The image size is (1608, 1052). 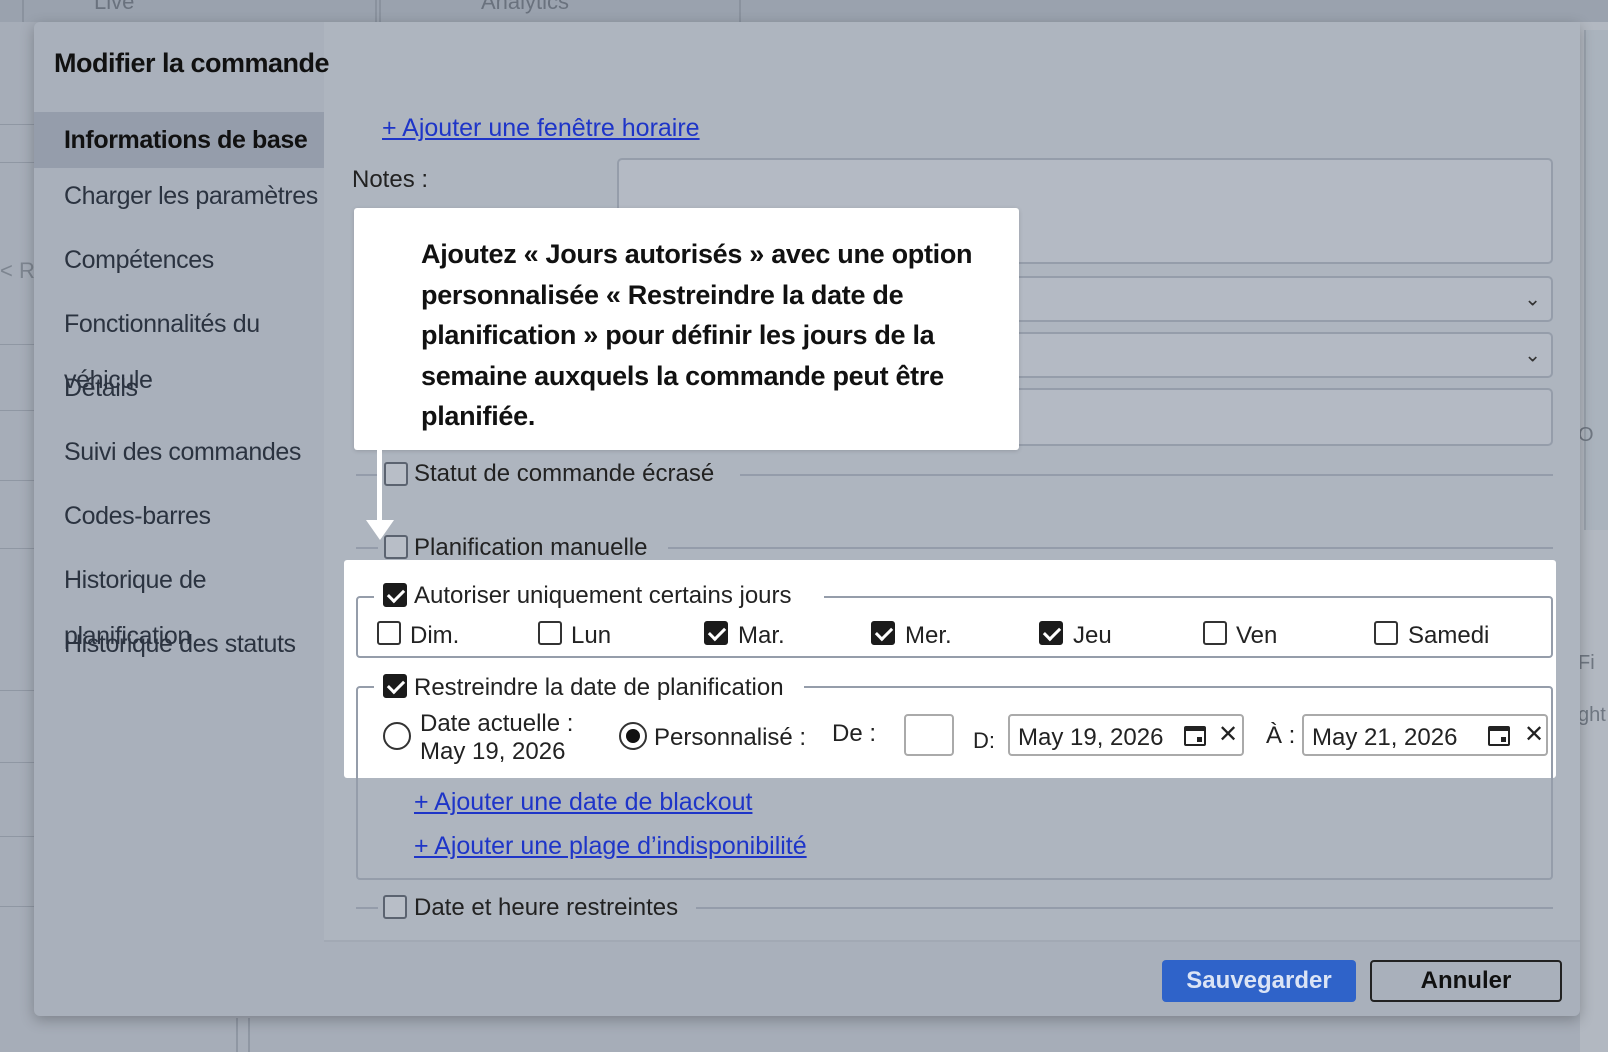 What do you see at coordinates (984, 740) in the screenshot?
I see `d-label: D:` at bounding box center [984, 740].